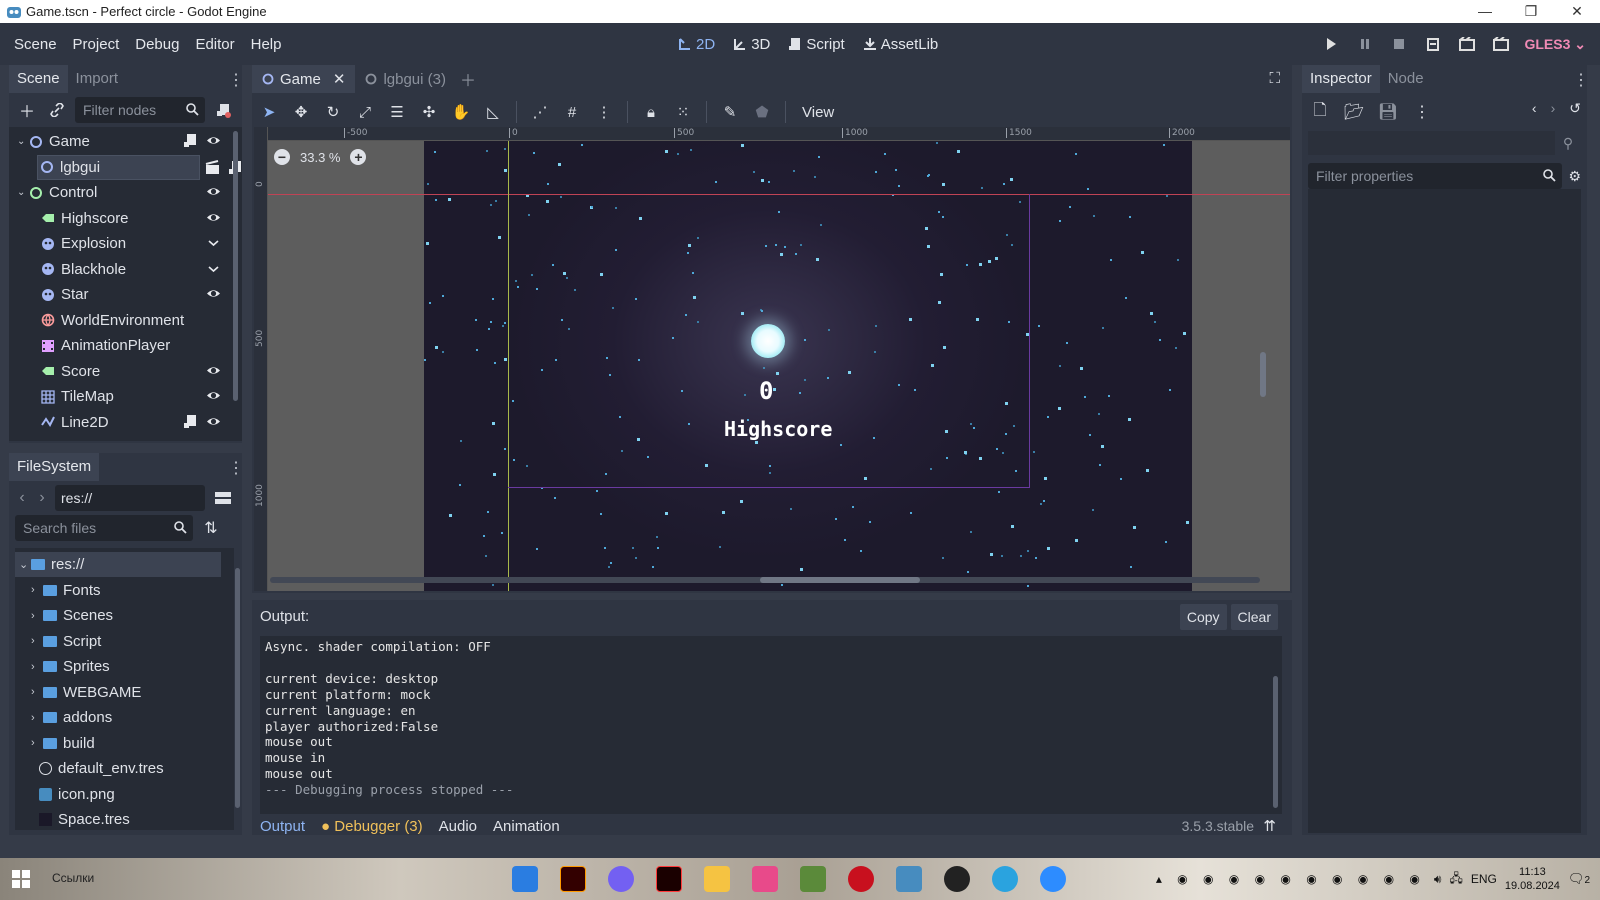  Describe the element at coordinates (397, 112) in the screenshot. I see `list-select-icon: ☰` at that location.